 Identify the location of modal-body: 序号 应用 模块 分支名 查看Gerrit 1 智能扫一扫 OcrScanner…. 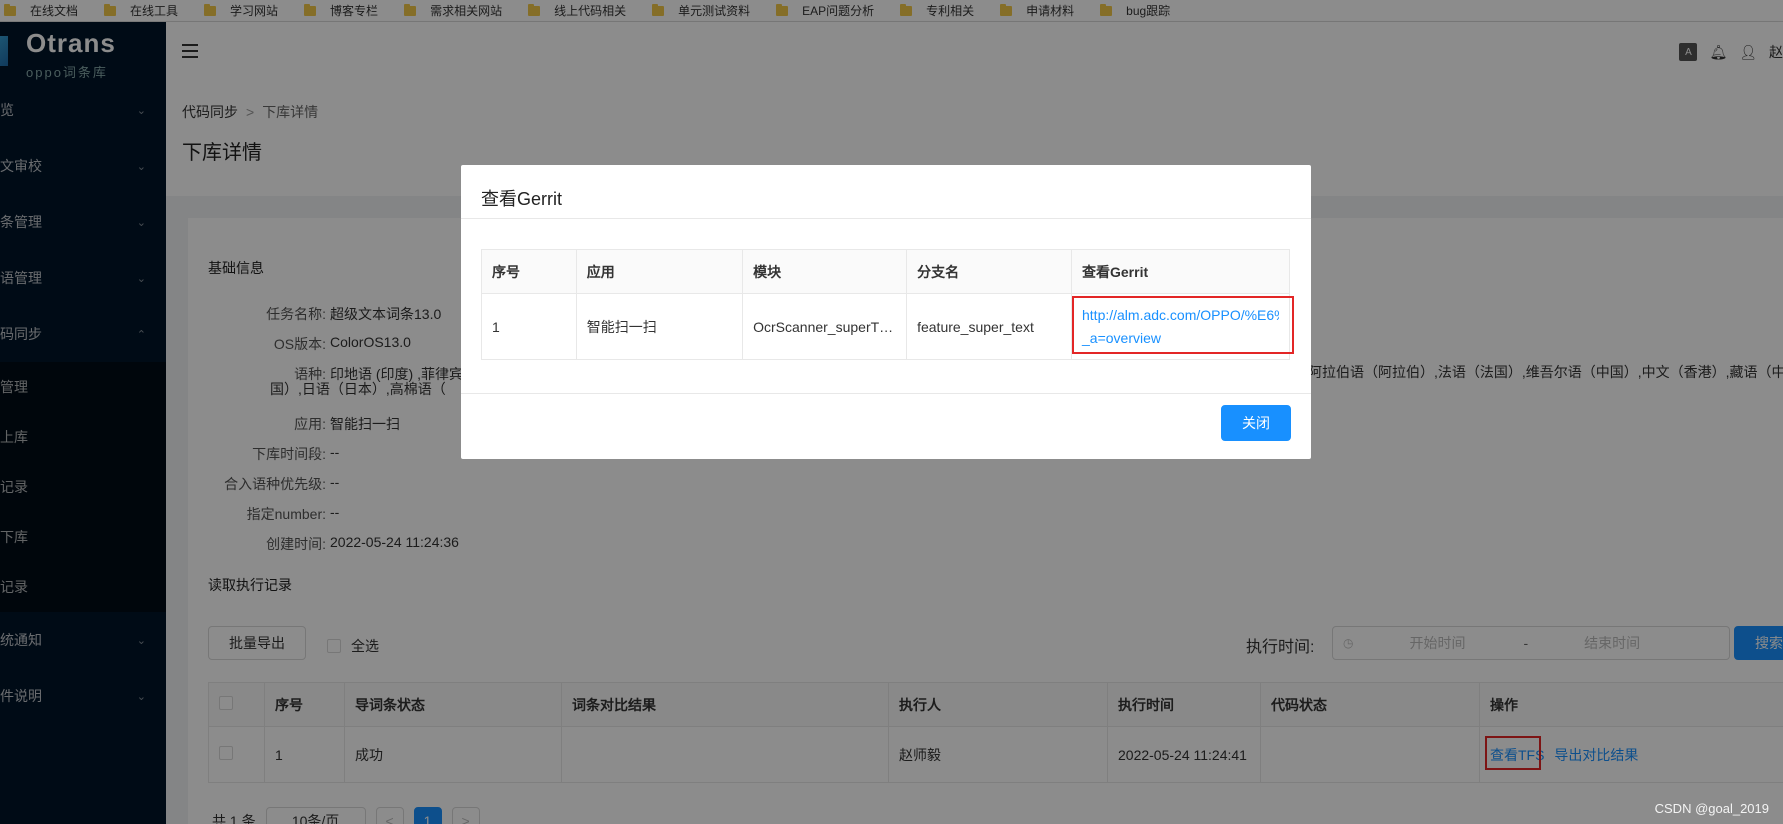
(886, 306).